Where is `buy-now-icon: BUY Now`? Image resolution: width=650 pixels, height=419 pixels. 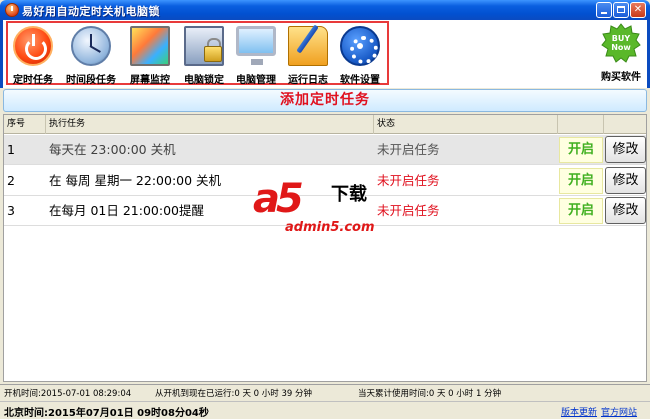 buy-now-icon: BUY Now is located at coordinates (621, 43).